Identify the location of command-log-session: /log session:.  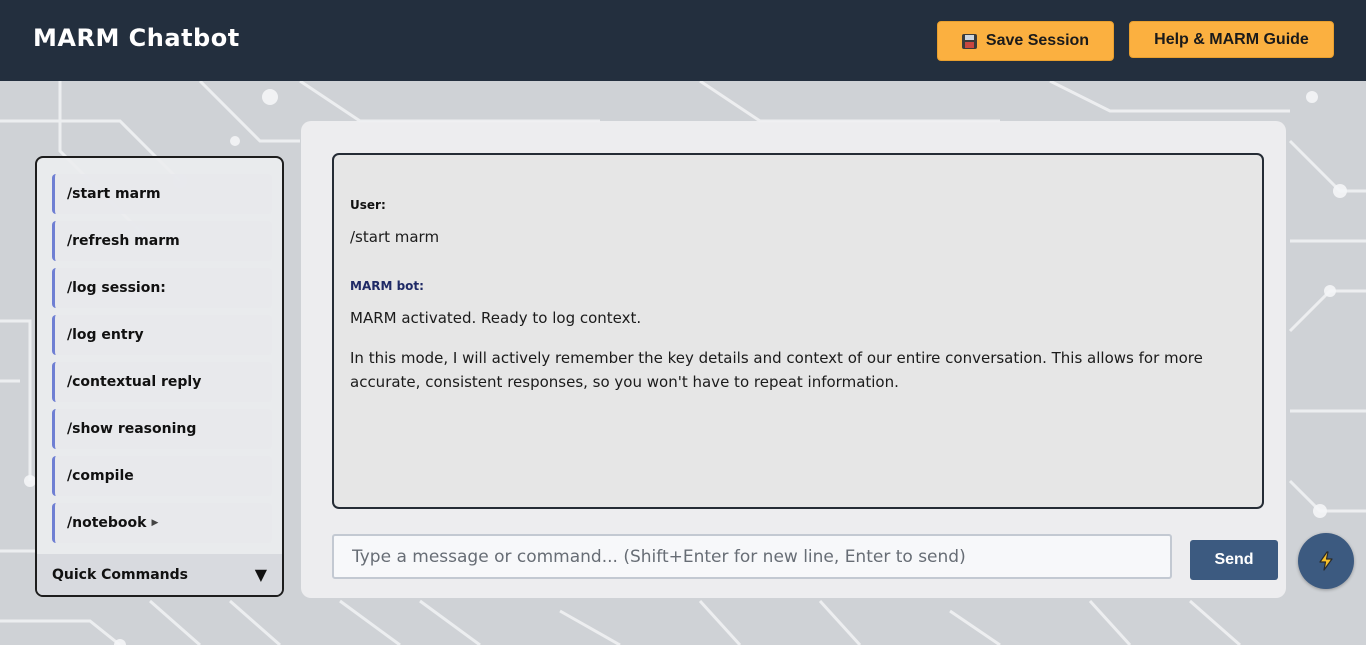
(162, 288).